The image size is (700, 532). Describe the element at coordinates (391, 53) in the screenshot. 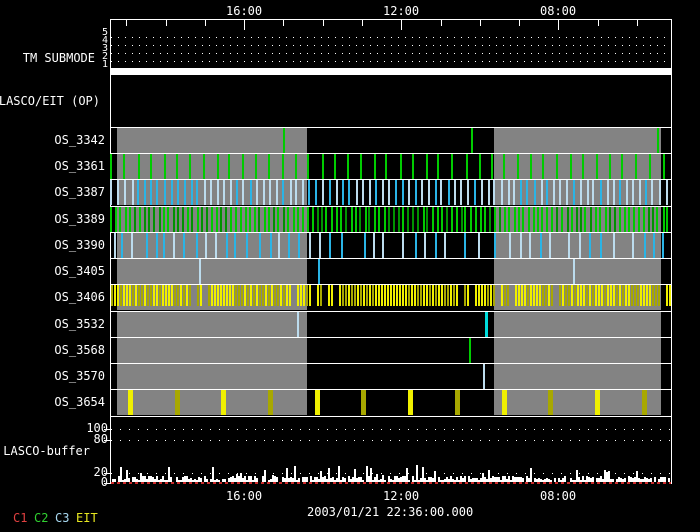

I see `tm-grid-dotted-line` at that location.